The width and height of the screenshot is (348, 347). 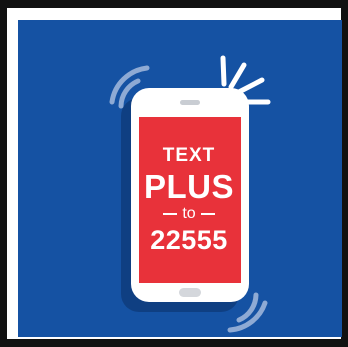 I want to click on message-short-code: 22555, so click(x=189, y=240).